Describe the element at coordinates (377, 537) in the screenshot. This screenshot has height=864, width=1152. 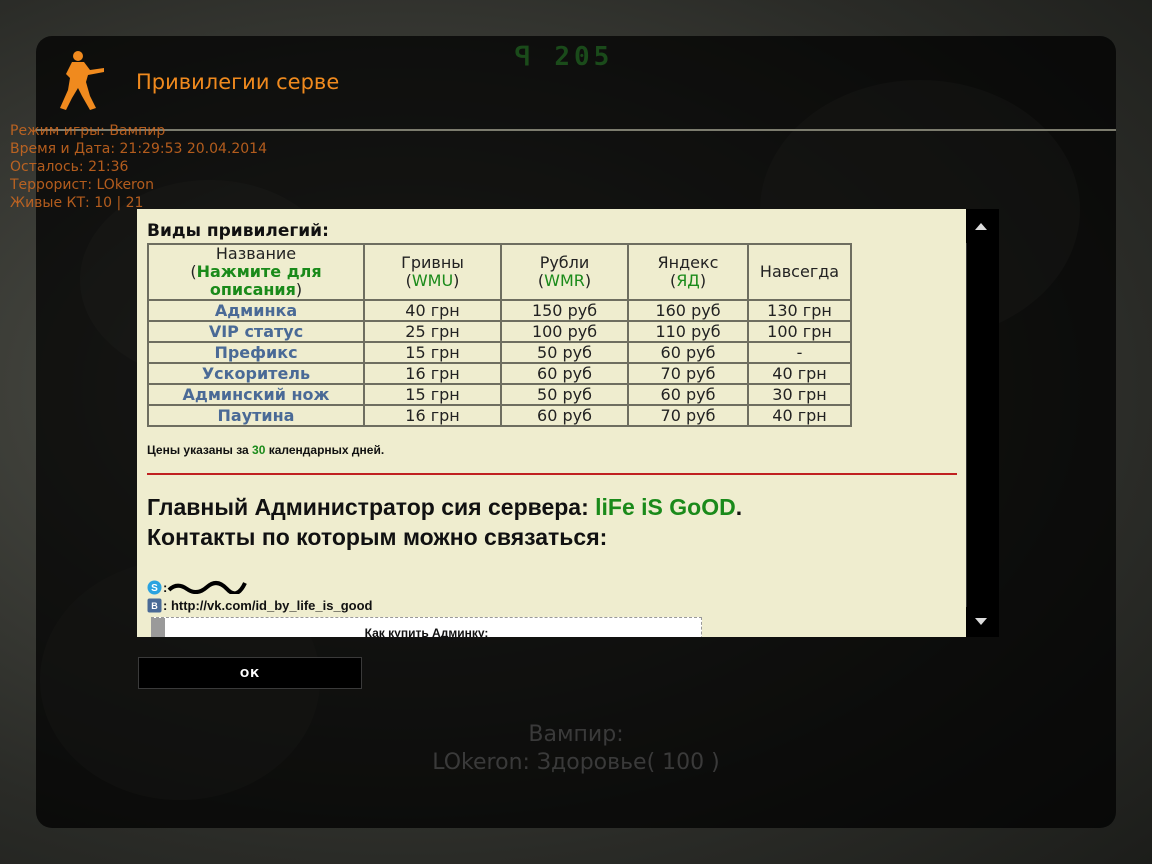
I see `contacts-heading: Контакты по которым можно связаться:` at that location.